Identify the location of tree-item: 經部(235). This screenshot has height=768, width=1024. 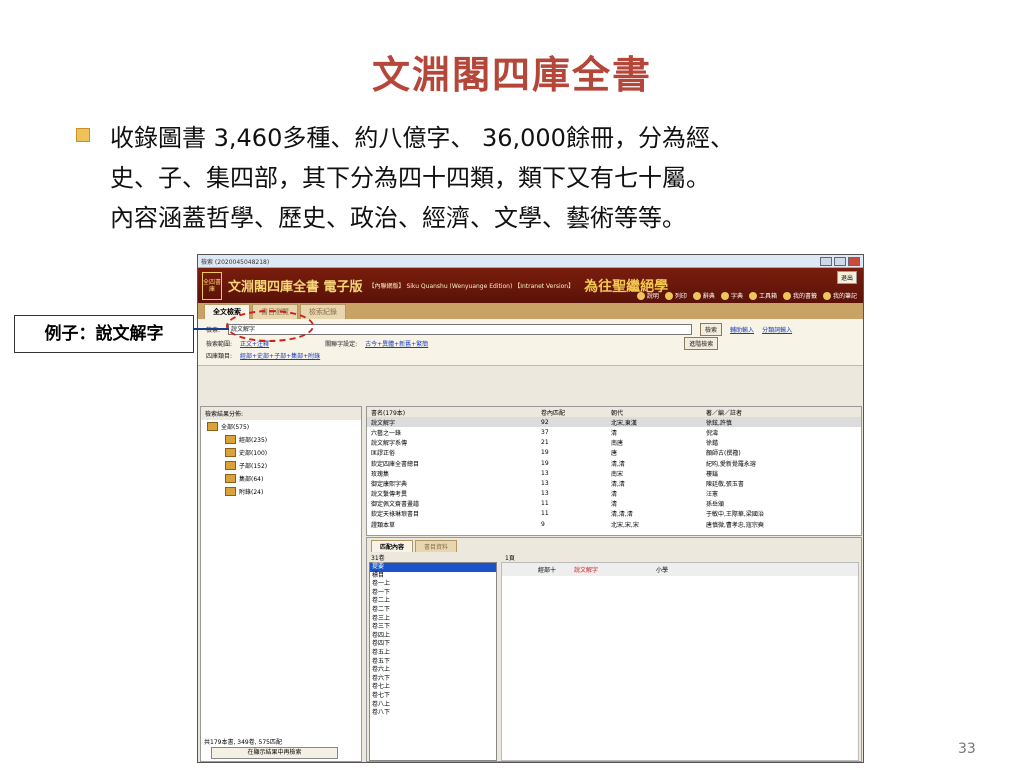
(281, 439).